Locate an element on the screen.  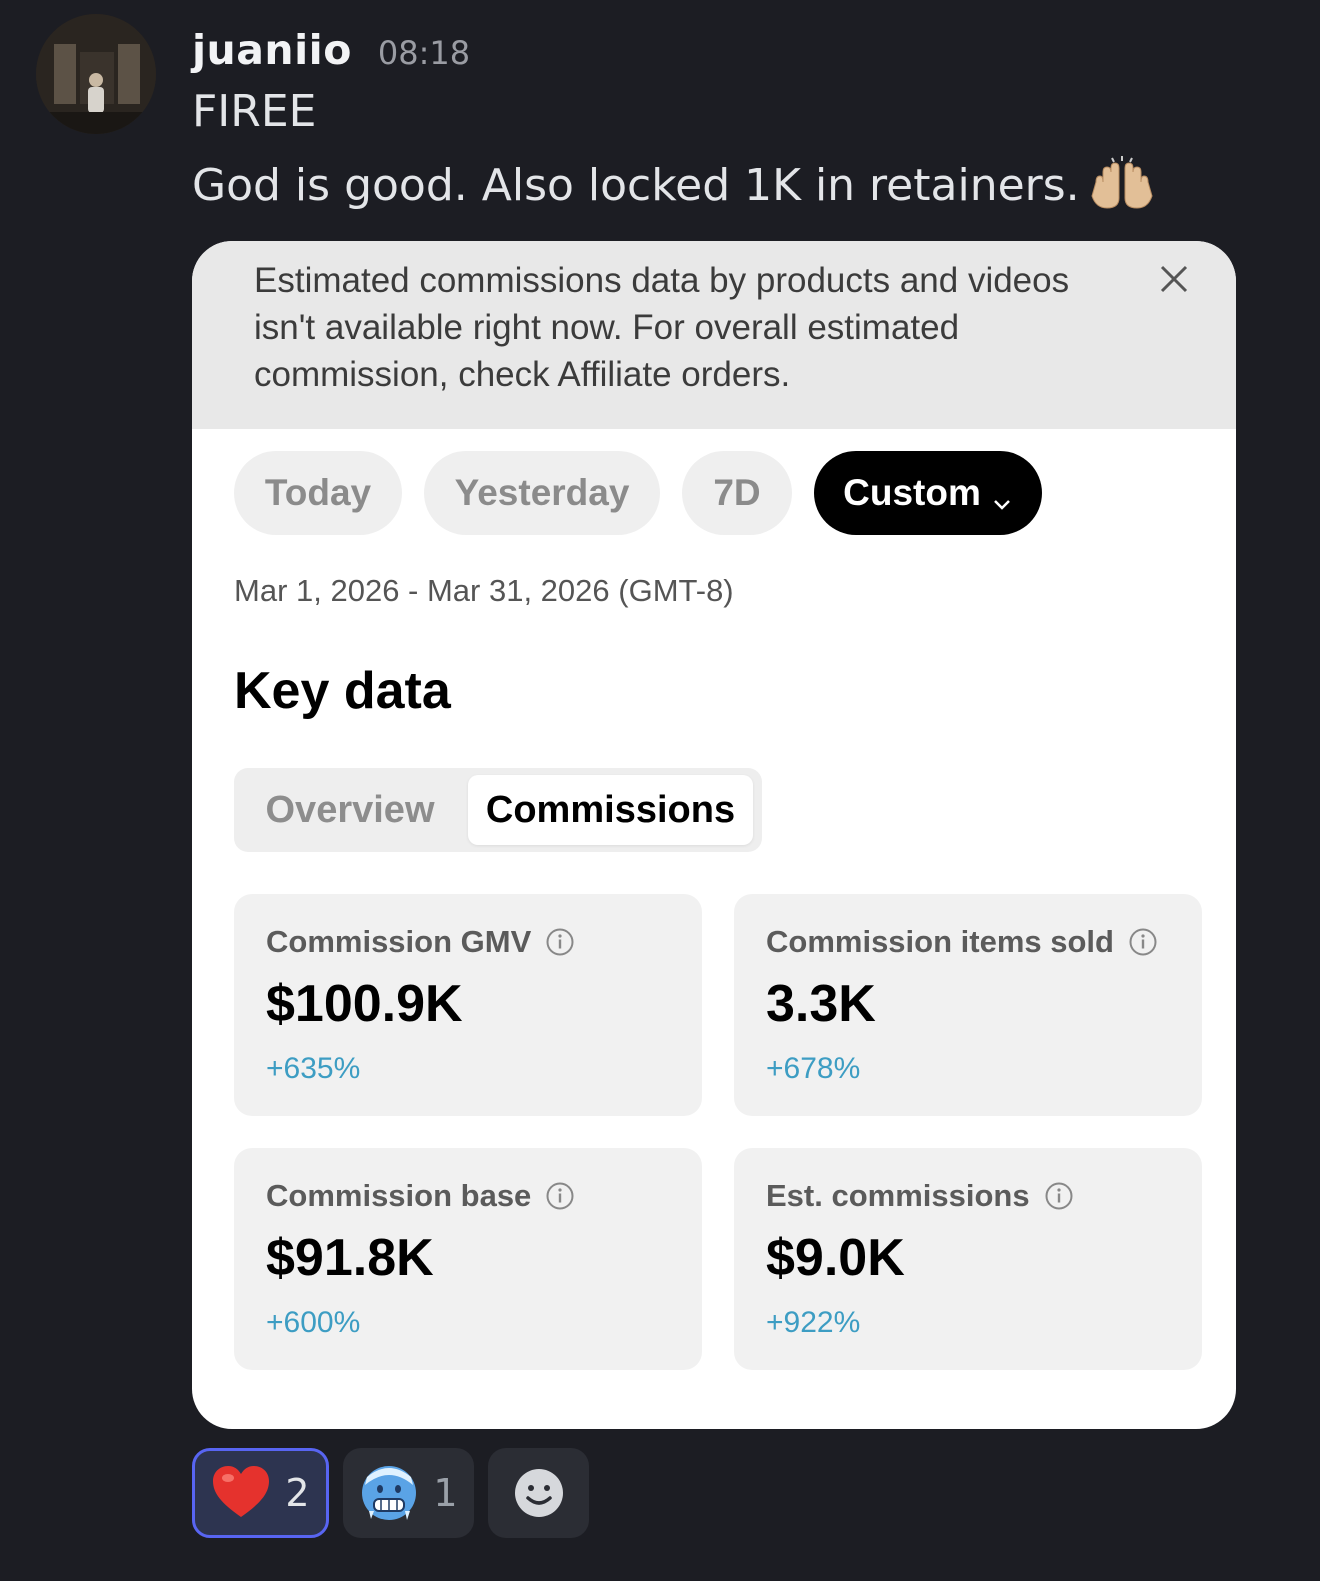
filter-custom-dropdown: Custom is located at coordinates (928, 493).